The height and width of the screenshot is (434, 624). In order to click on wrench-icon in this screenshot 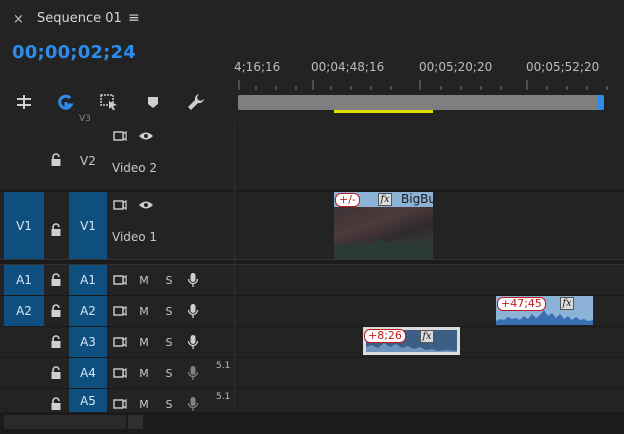, I will do `click(196, 102)`.